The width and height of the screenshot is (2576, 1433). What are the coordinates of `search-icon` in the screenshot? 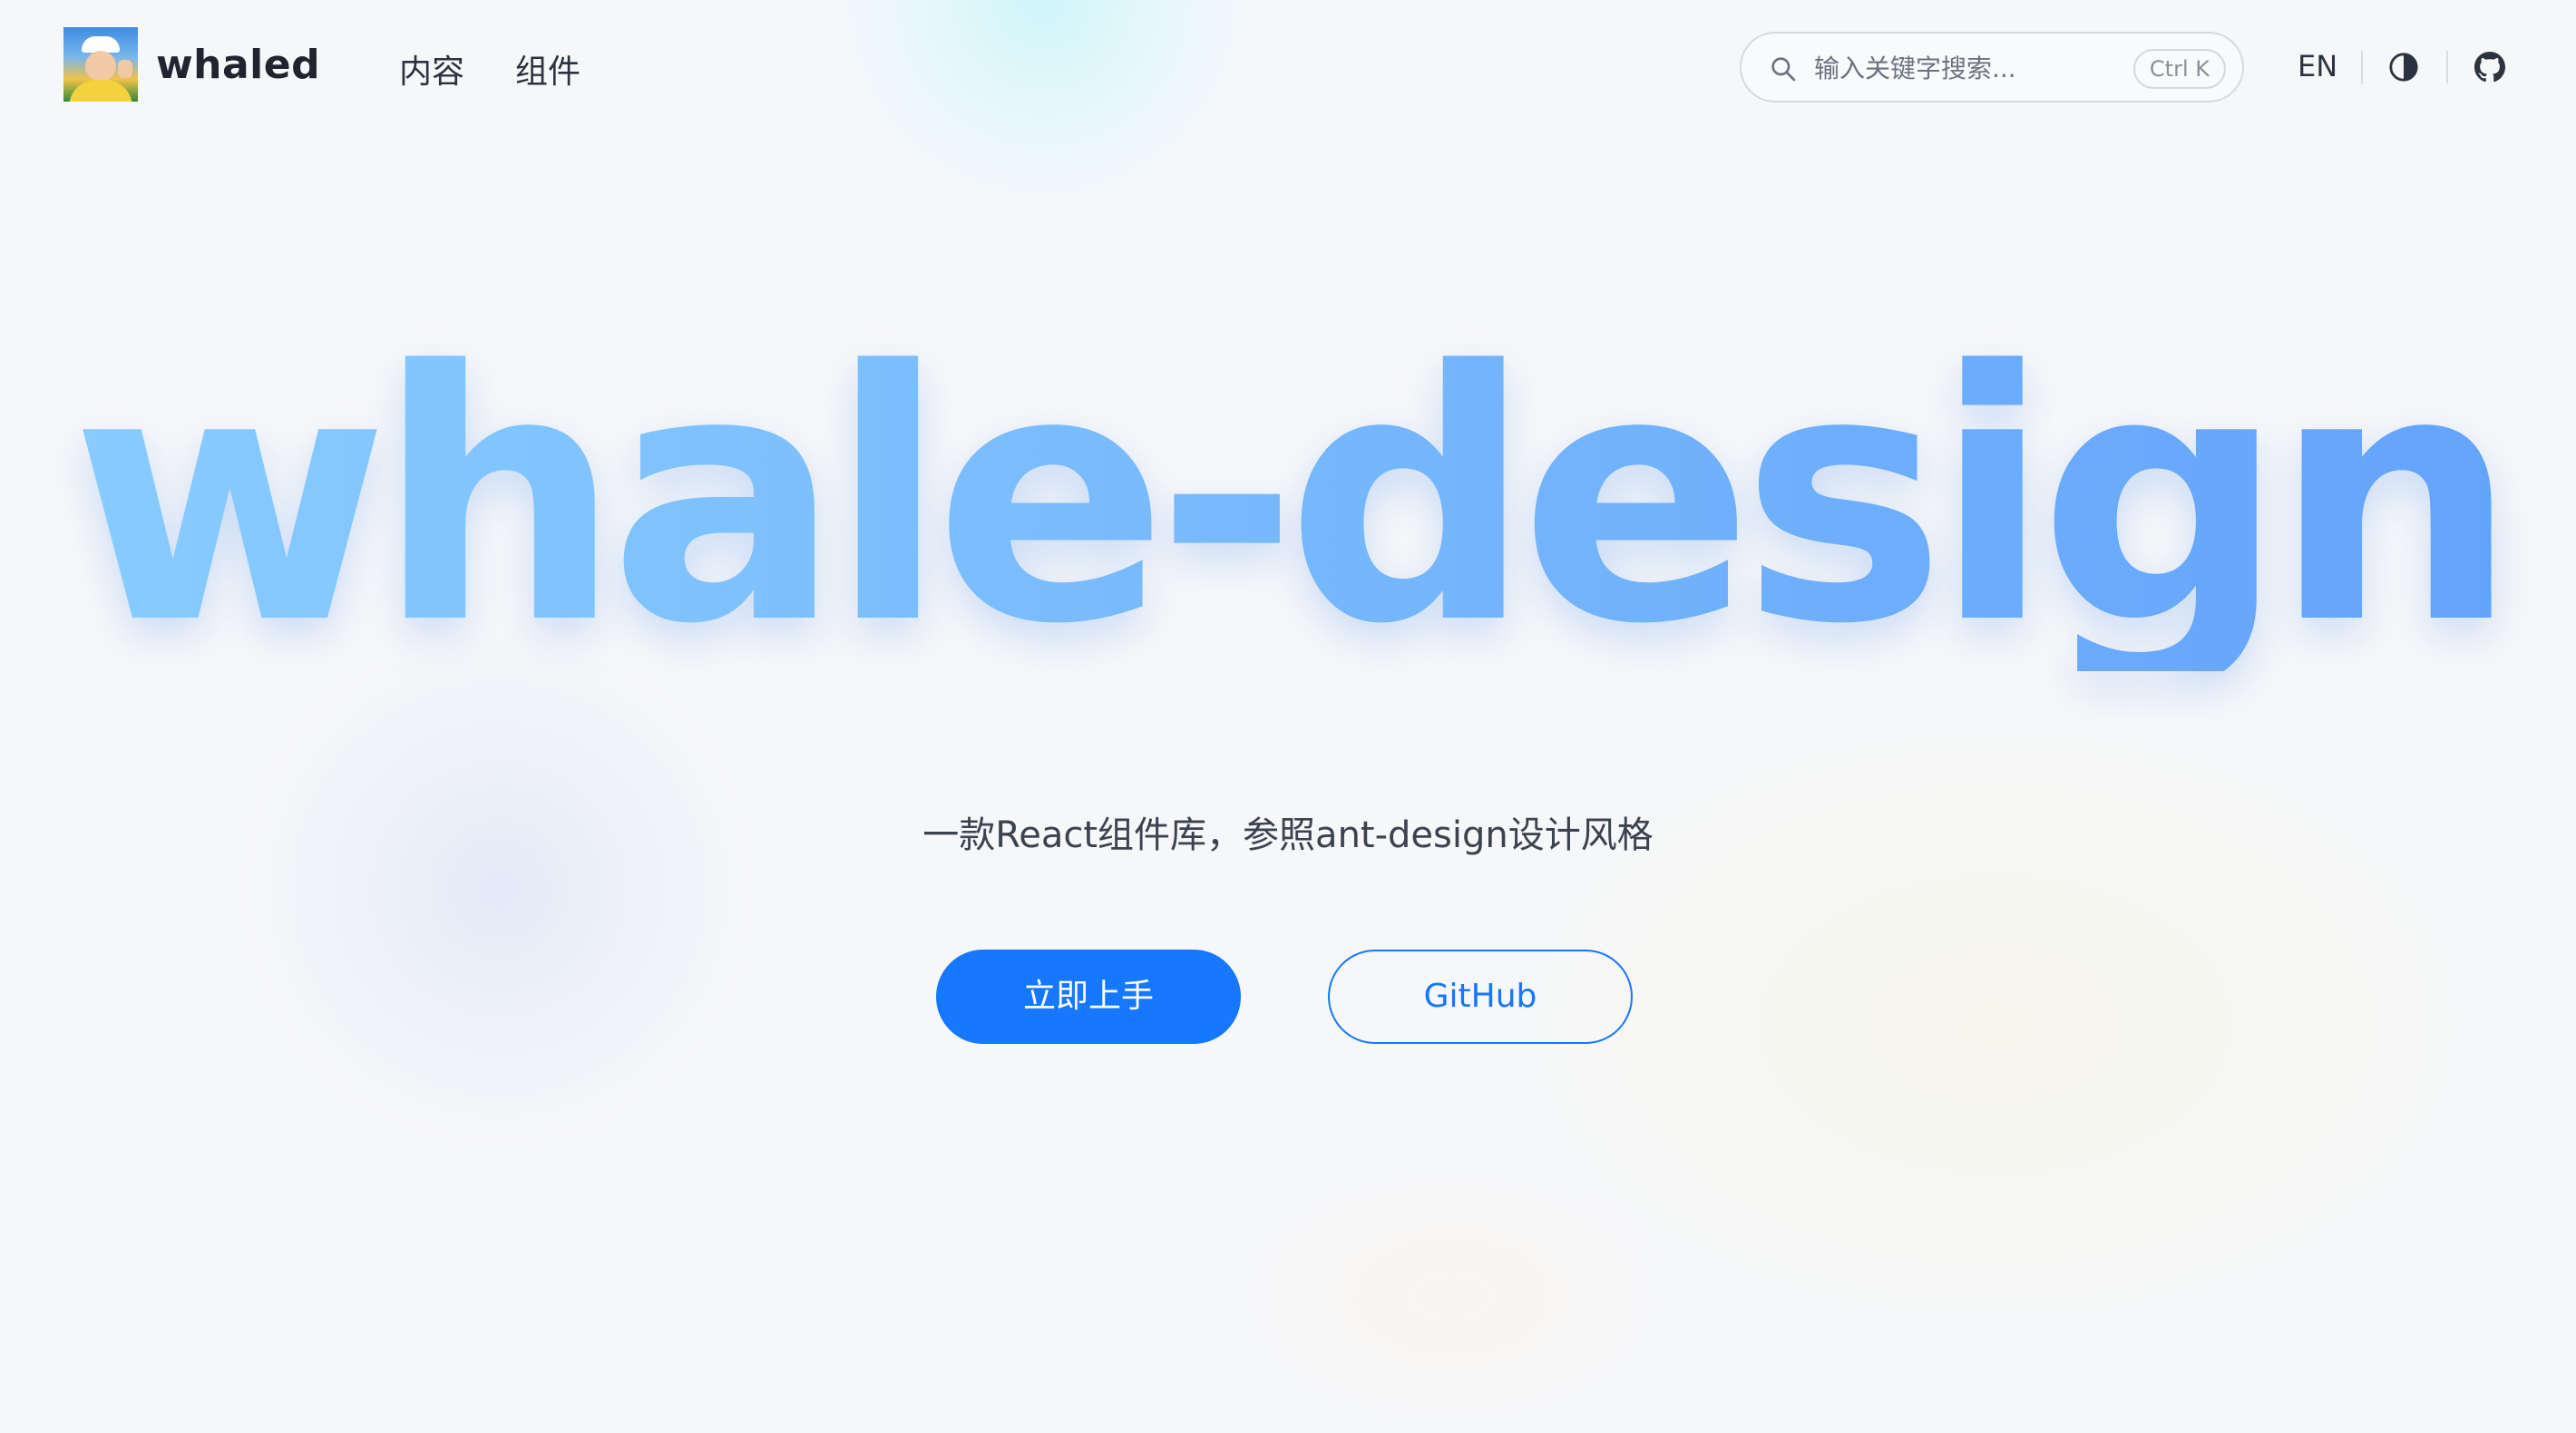 It's located at (1783, 69).